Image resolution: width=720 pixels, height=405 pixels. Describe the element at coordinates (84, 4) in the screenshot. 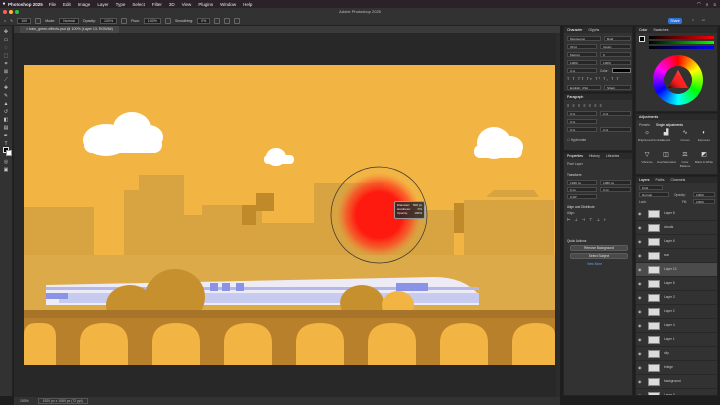

I see `menu-image: Image` at that location.